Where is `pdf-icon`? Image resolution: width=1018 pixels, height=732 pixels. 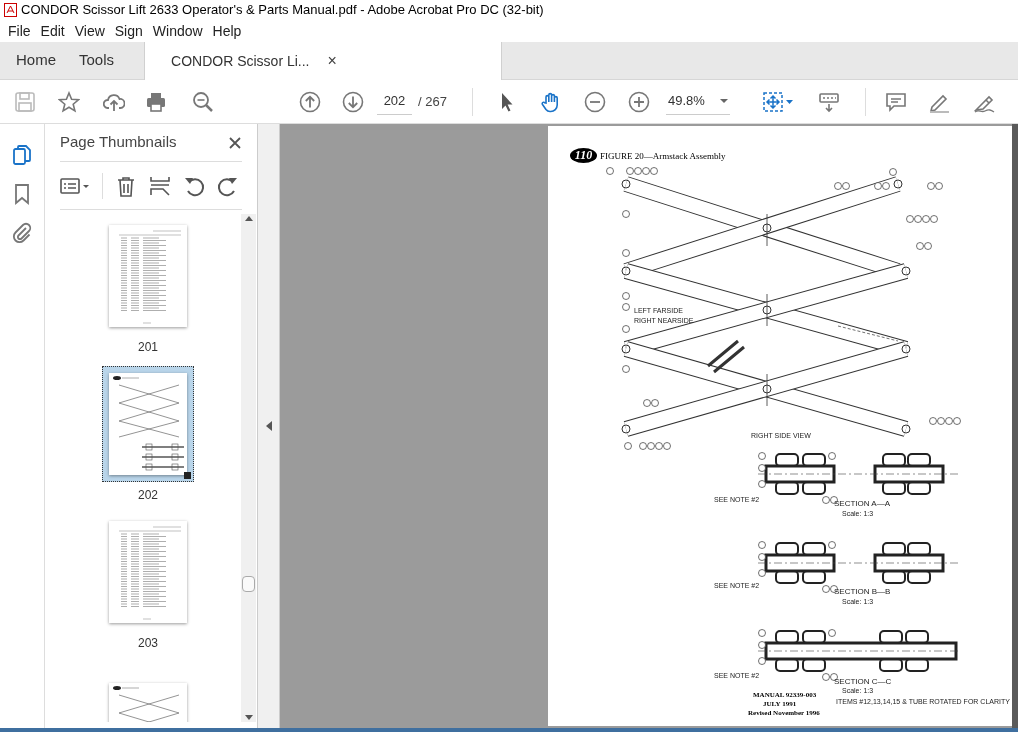 pdf-icon is located at coordinates (10, 10).